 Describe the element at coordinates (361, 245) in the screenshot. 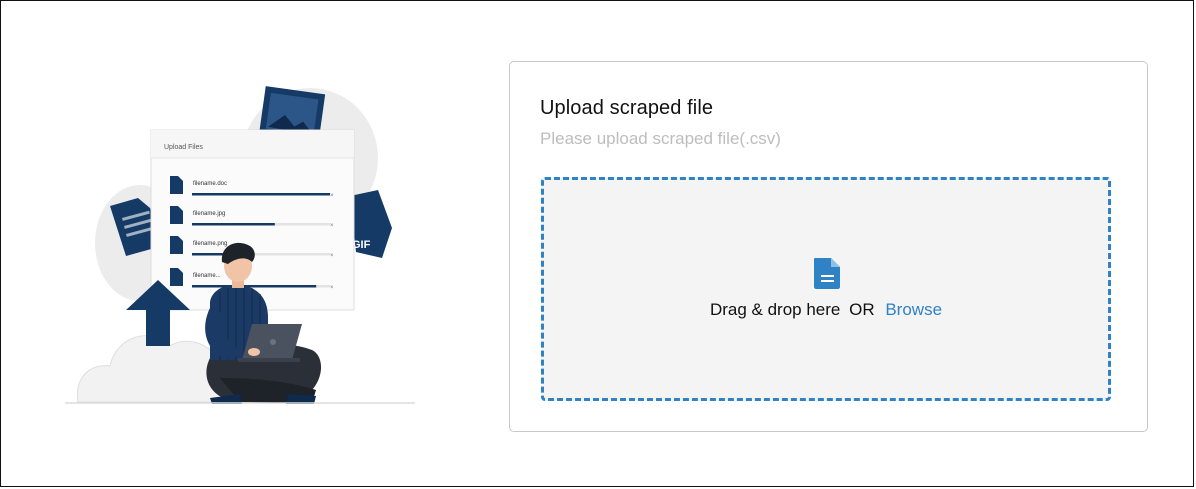

I see `gif-badge-text: GIF` at that location.